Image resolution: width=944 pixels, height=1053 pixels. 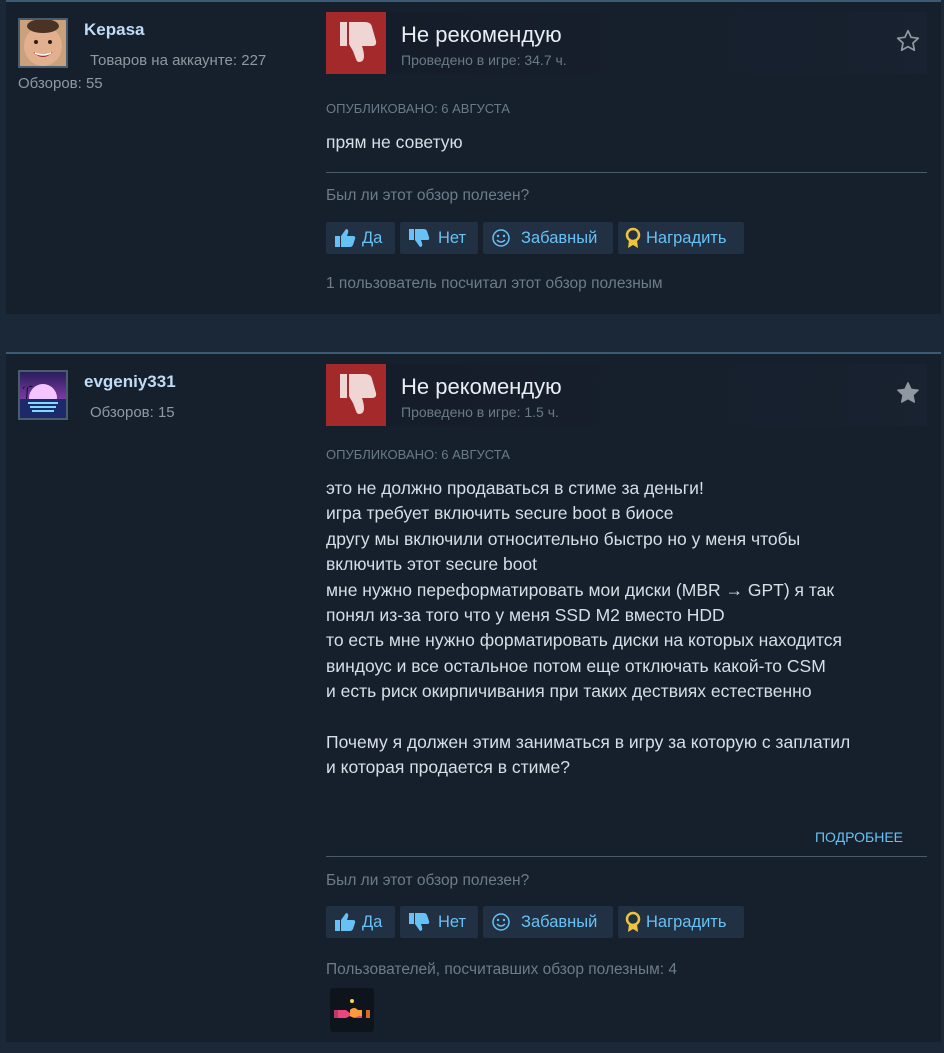 What do you see at coordinates (132, 412) in the screenshot?
I see `reviews-count: Обзоров: 15` at bounding box center [132, 412].